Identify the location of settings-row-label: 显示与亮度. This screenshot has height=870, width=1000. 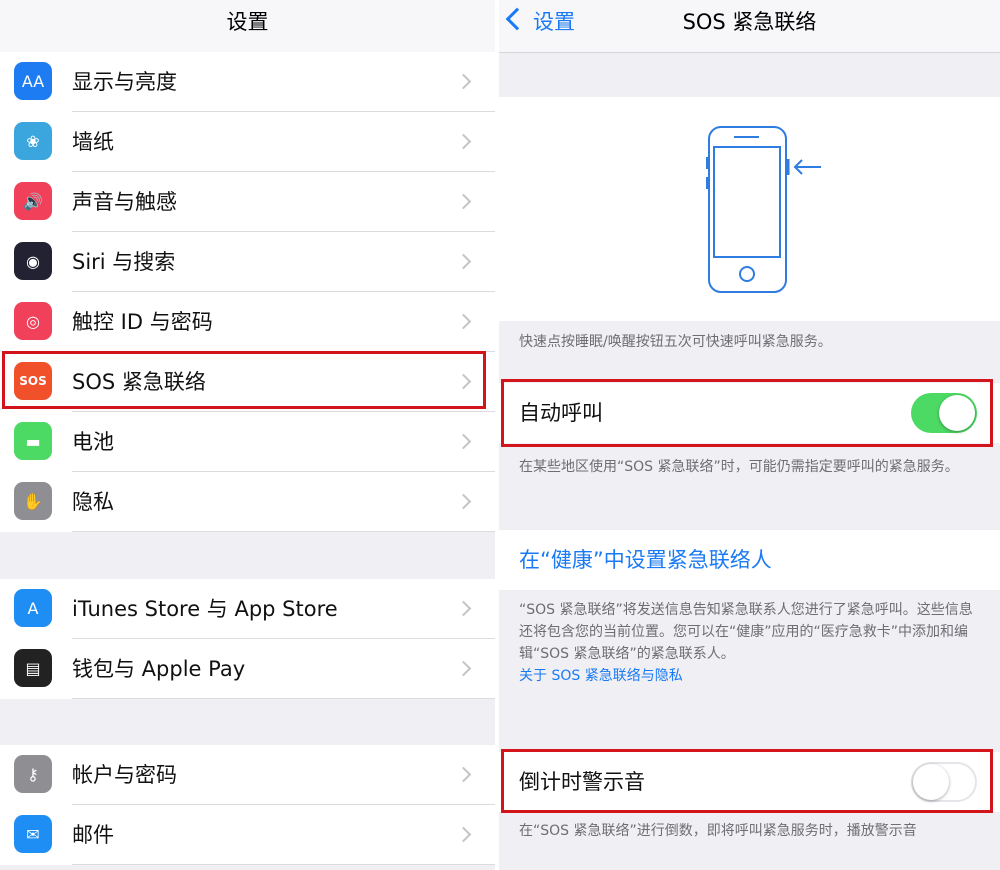
(124, 82).